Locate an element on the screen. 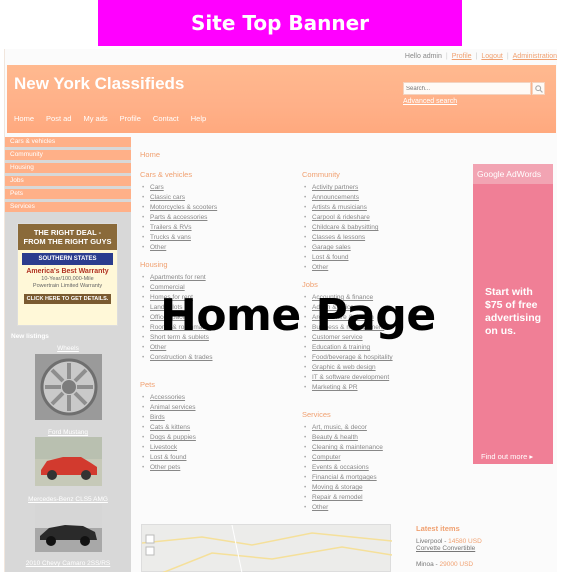 The height and width of the screenshot is (572, 572). category-link: Cats & kittens is located at coordinates (168, 428).